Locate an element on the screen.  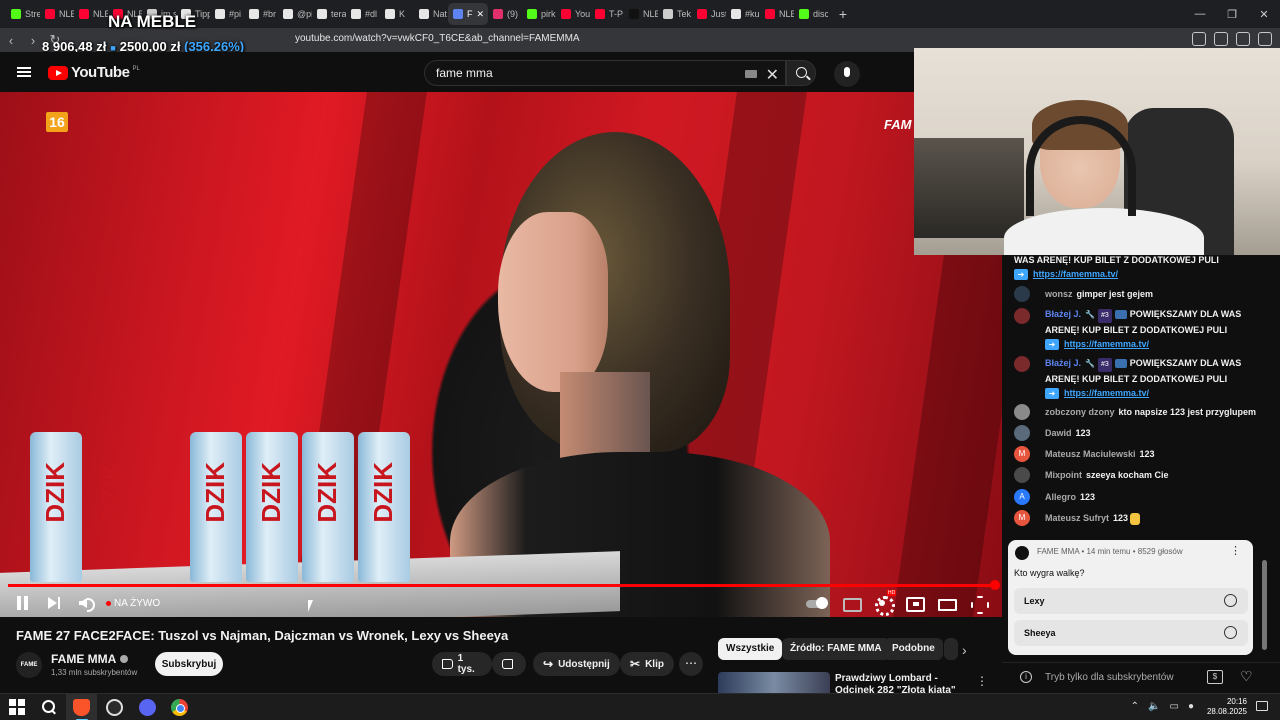
mic-tray-icon: ● is located at coordinates (1191, 706).